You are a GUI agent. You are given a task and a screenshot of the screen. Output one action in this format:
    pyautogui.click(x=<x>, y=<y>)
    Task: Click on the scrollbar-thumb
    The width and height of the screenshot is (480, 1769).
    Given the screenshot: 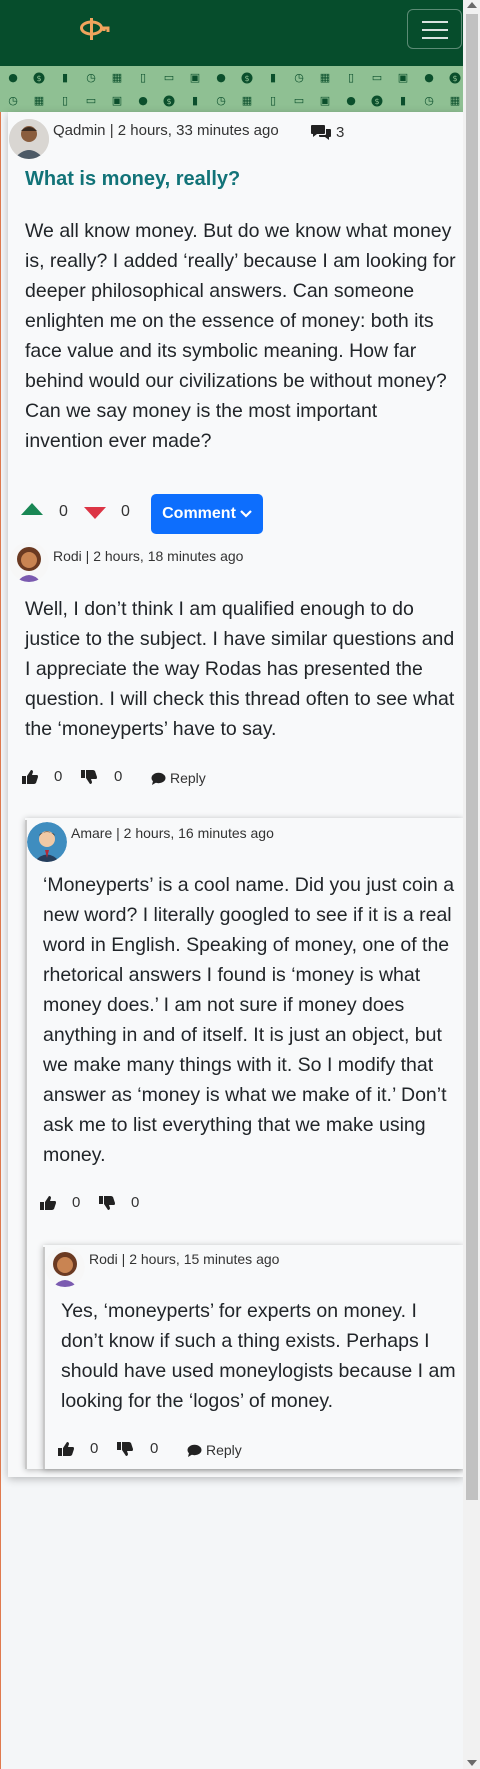 What is the action you would take?
    pyautogui.click(x=472, y=757)
    